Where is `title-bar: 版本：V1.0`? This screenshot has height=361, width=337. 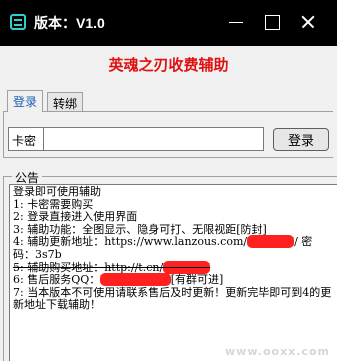
title-bar: 版本：V1.0 is located at coordinates (168, 23).